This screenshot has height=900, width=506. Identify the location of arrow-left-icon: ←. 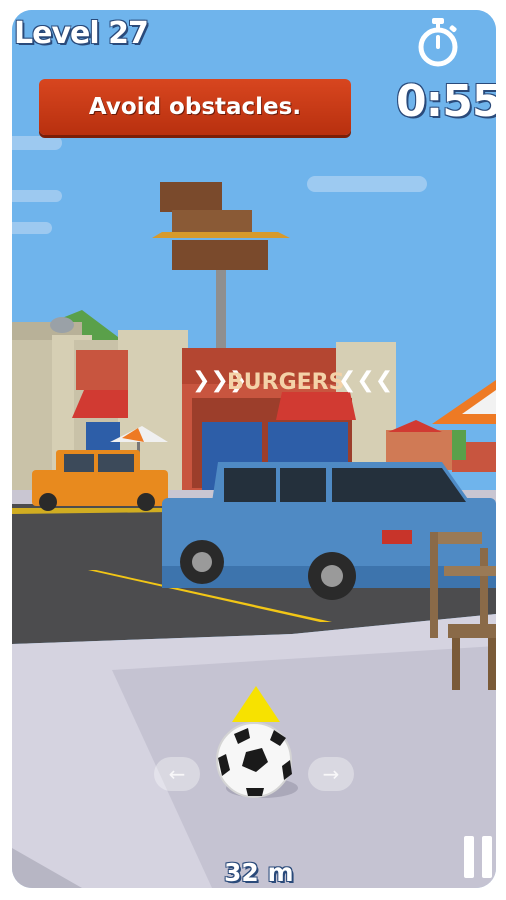
(177, 774).